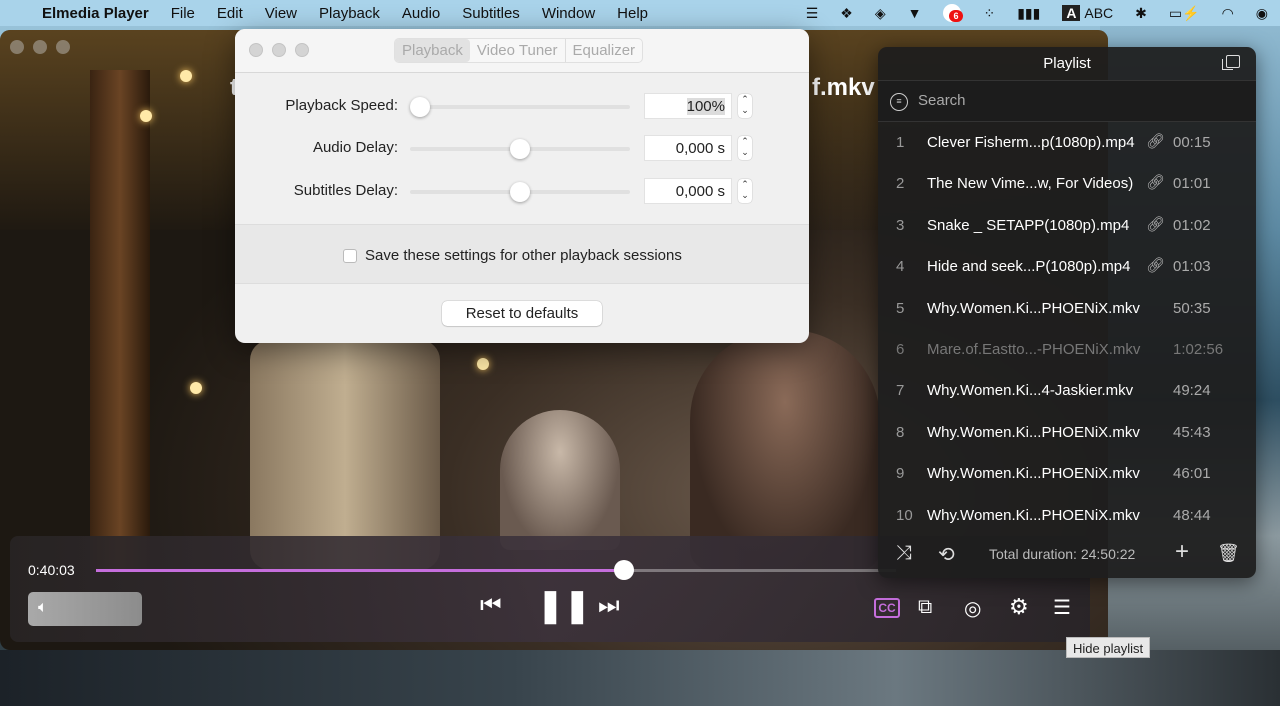 The height and width of the screenshot is (706, 1280). Describe the element at coordinates (972, 608) in the screenshot. I see `airplay-icon: ◎` at that location.